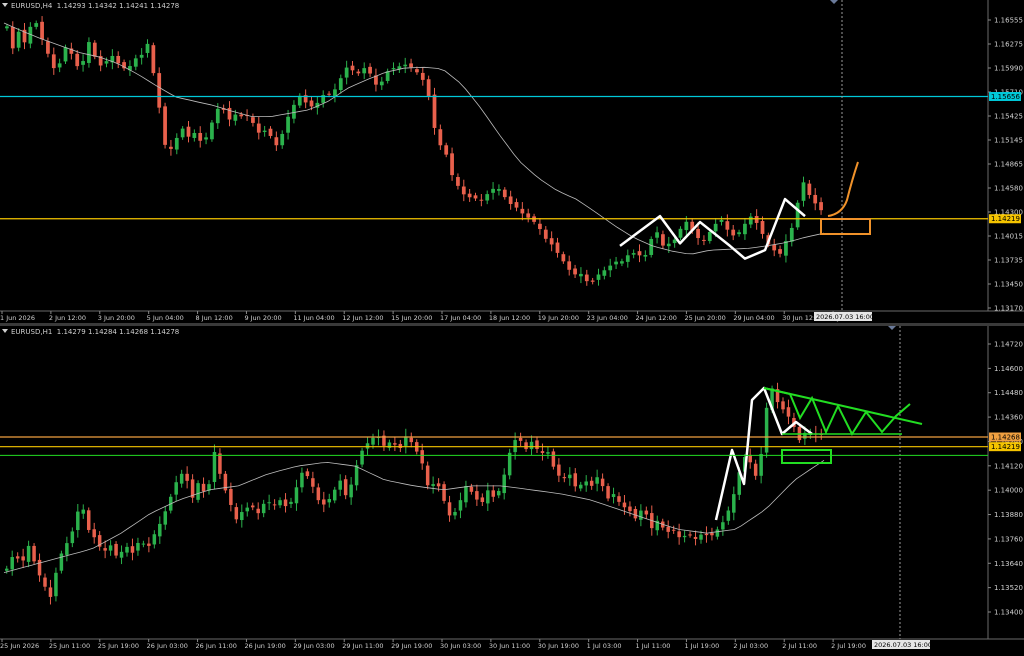 The width and height of the screenshot is (1024, 656). Describe the element at coordinates (1008, 237) in the screenshot. I see `h4-y-tick-label: 1.14015` at that location.